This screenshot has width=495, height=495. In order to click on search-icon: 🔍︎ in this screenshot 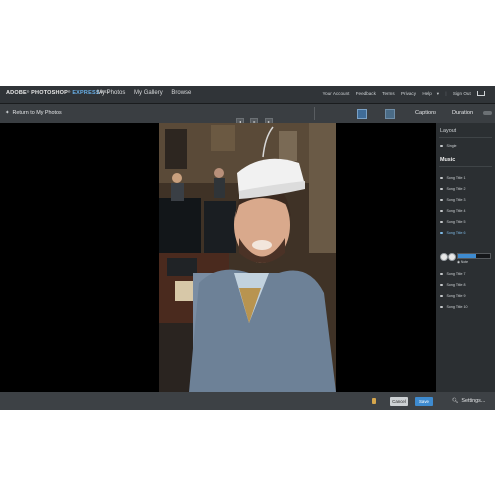, I will do `click(455, 401)`.